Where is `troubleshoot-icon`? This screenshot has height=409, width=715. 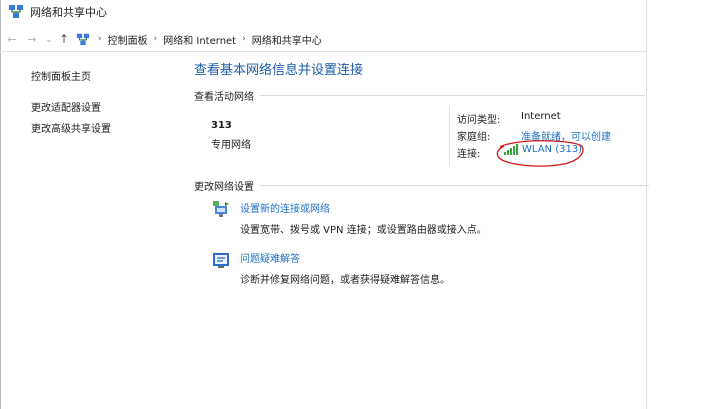 troubleshoot-icon is located at coordinates (221, 260).